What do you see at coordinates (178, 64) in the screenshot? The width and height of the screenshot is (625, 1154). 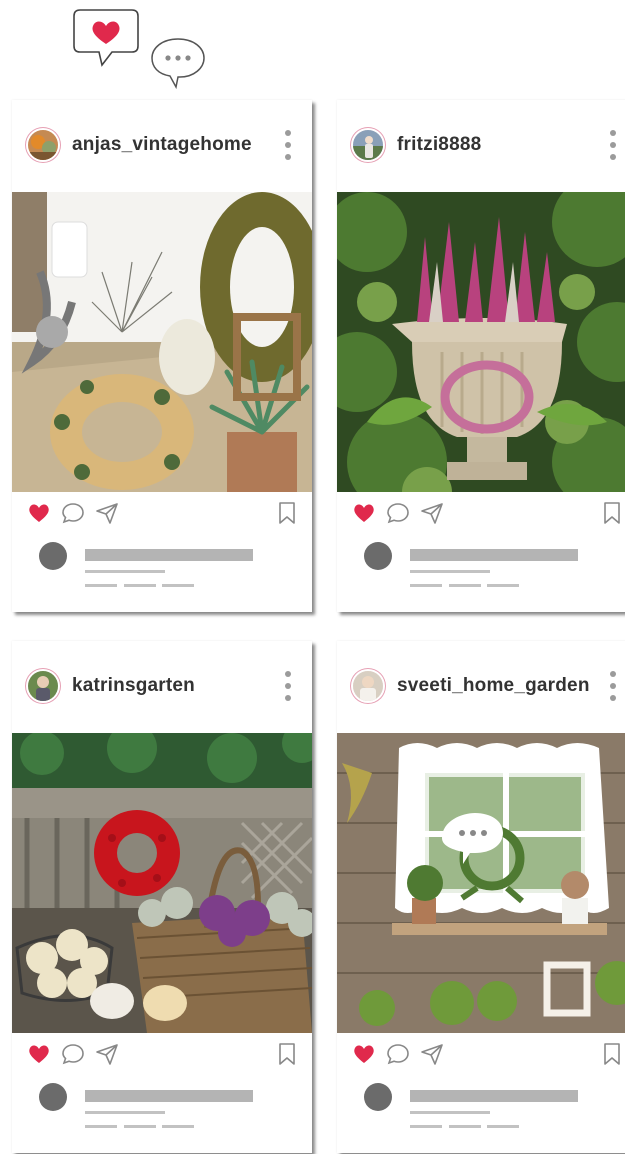 I see `ellipsis-bubble-icon` at bounding box center [178, 64].